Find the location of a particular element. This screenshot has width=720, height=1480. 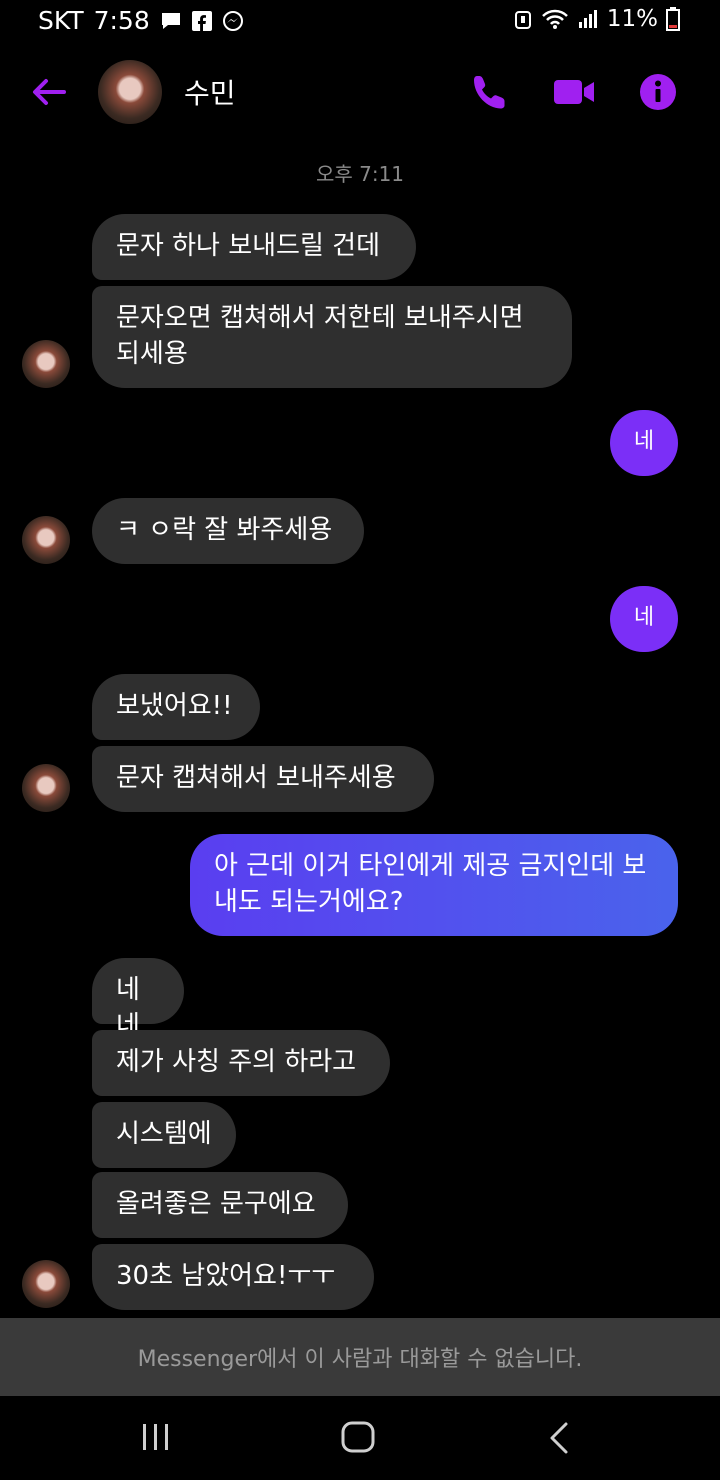

wifi-icon is located at coordinates (554, 19).